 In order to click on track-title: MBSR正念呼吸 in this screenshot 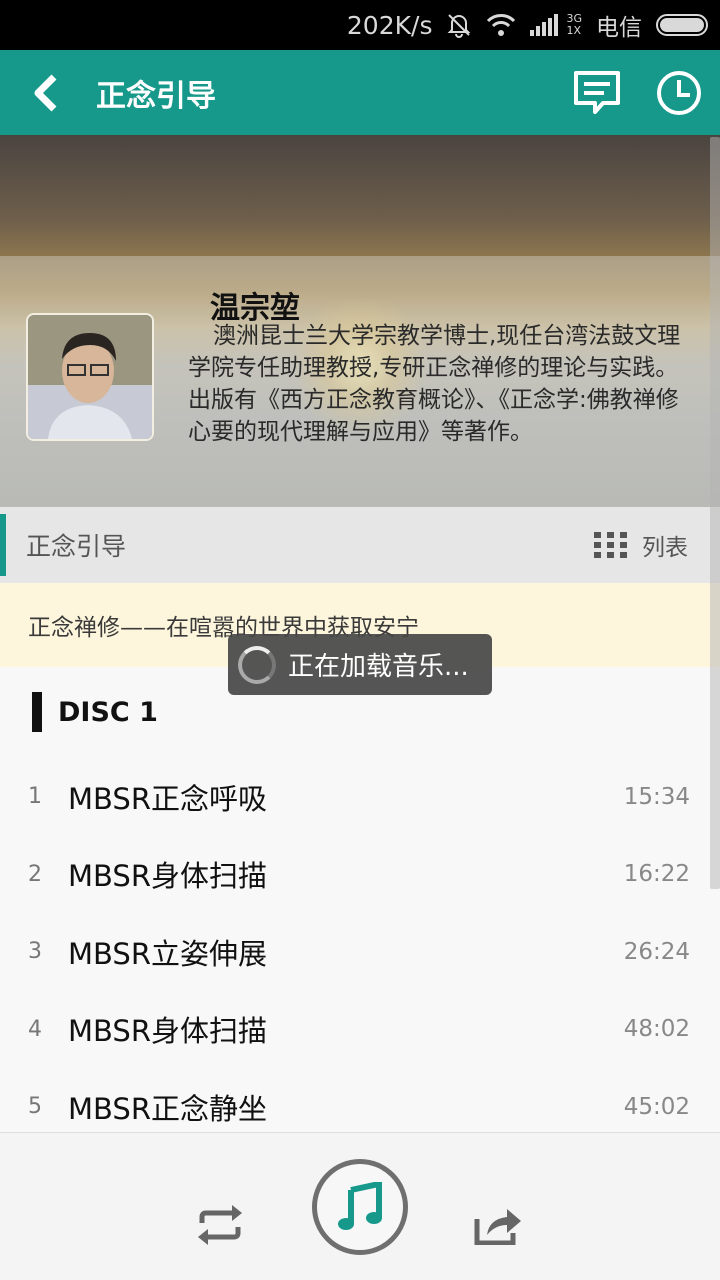, I will do `click(167, 798)`.